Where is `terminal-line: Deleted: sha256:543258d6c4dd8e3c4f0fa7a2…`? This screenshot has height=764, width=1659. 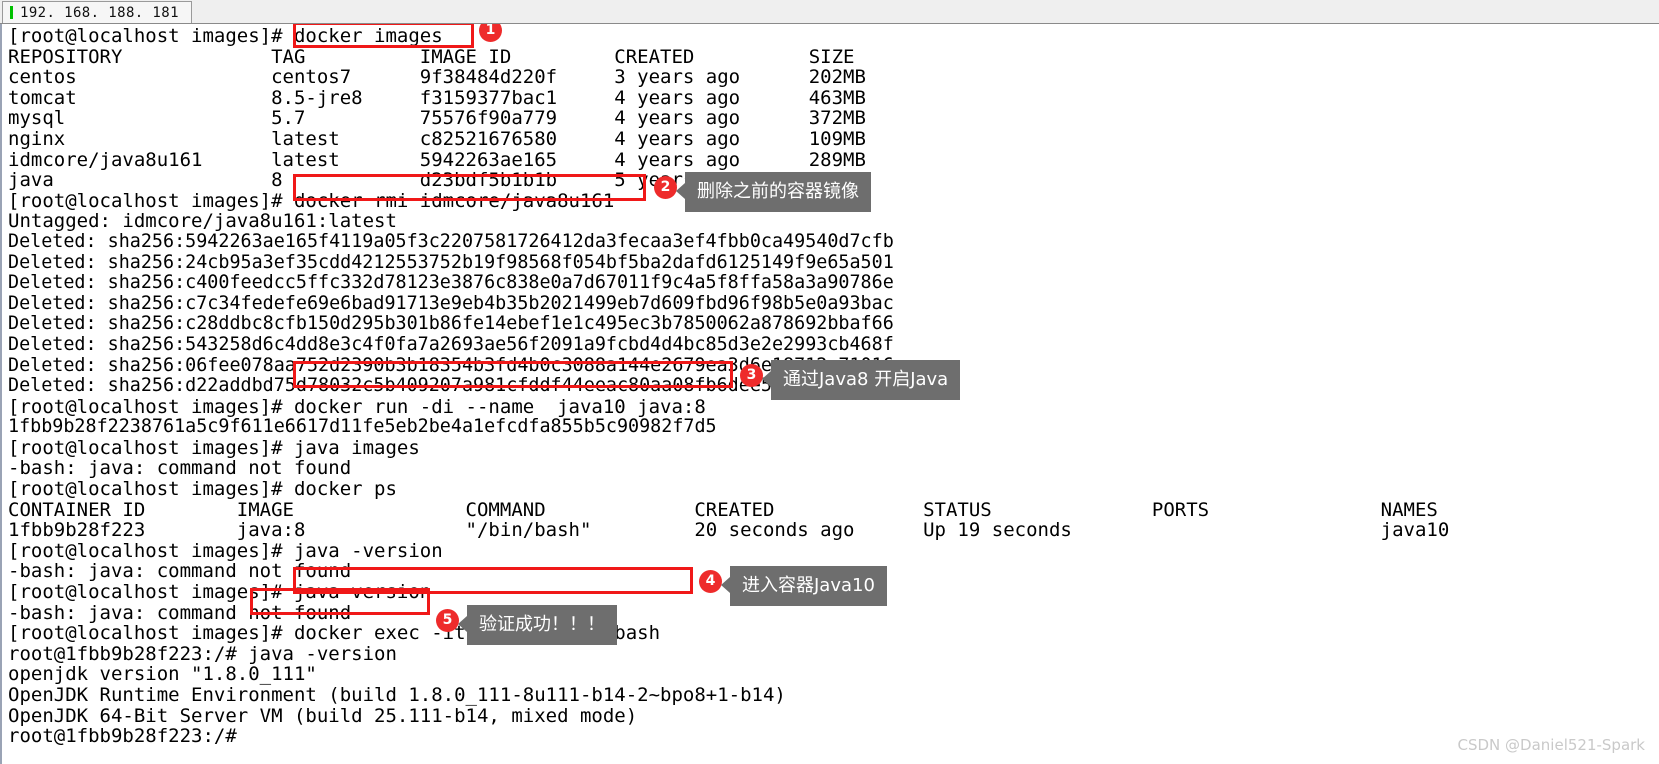 terminal-line: Deleted: sha256:543258d6c4dd8e3c4f0fa7a2… is located at coordinates (451, 344).